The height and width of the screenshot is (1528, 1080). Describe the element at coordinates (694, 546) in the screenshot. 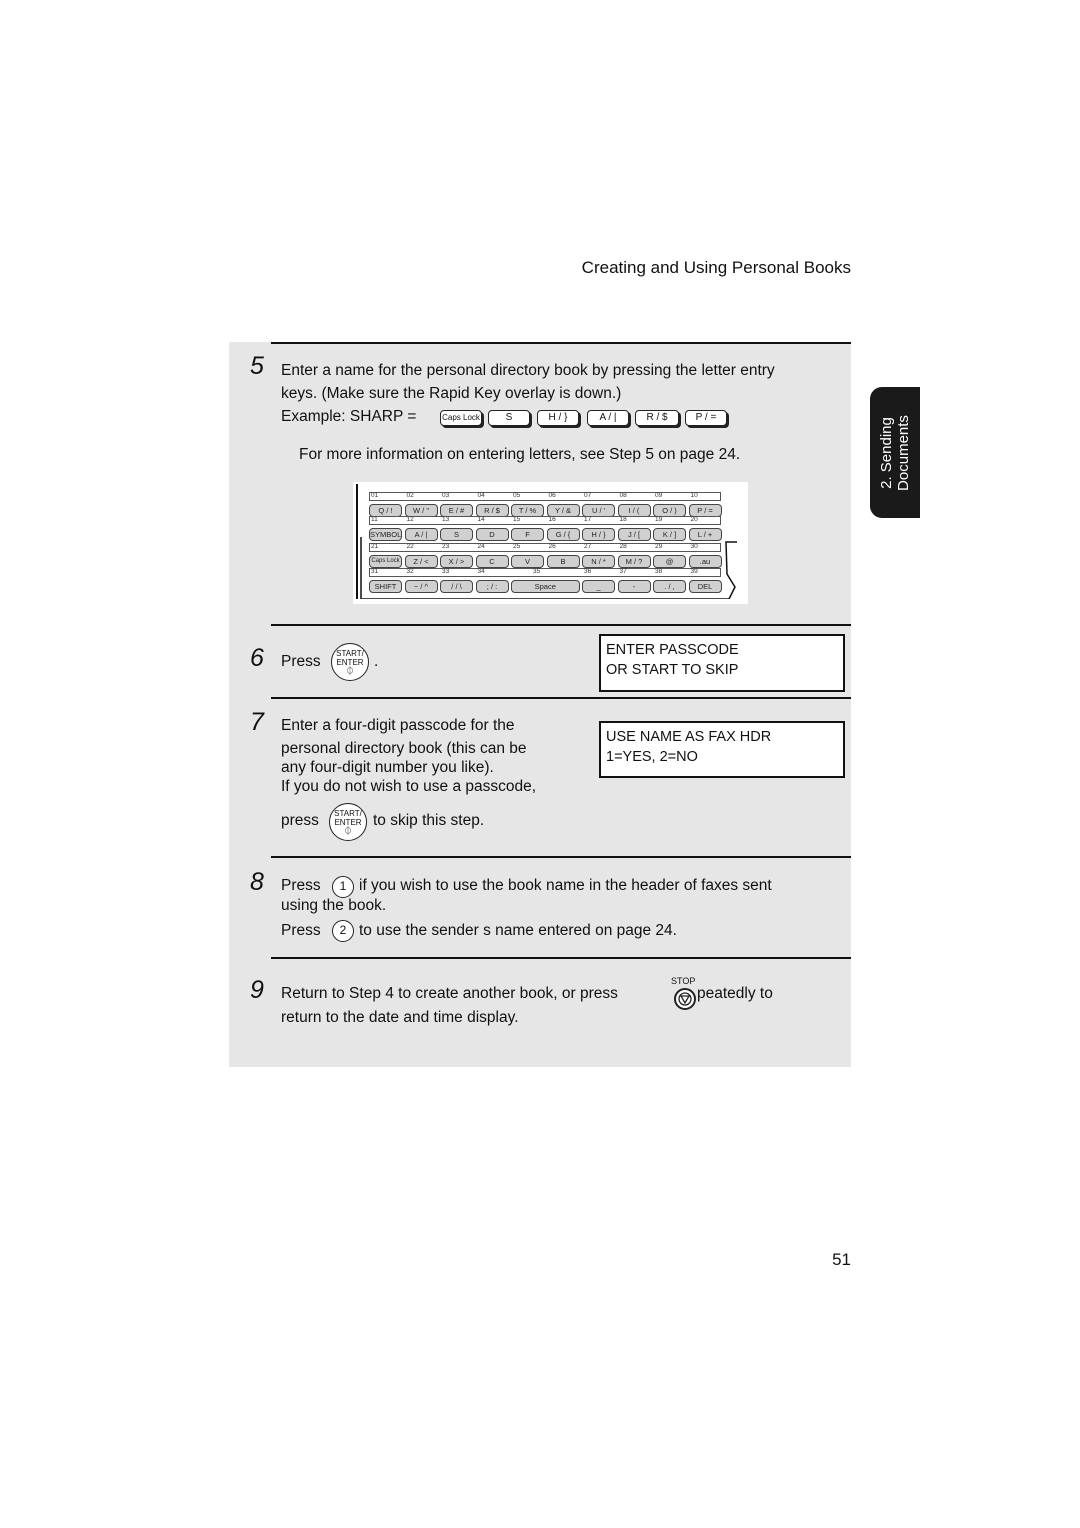

I see `key-number: 30` at that location.